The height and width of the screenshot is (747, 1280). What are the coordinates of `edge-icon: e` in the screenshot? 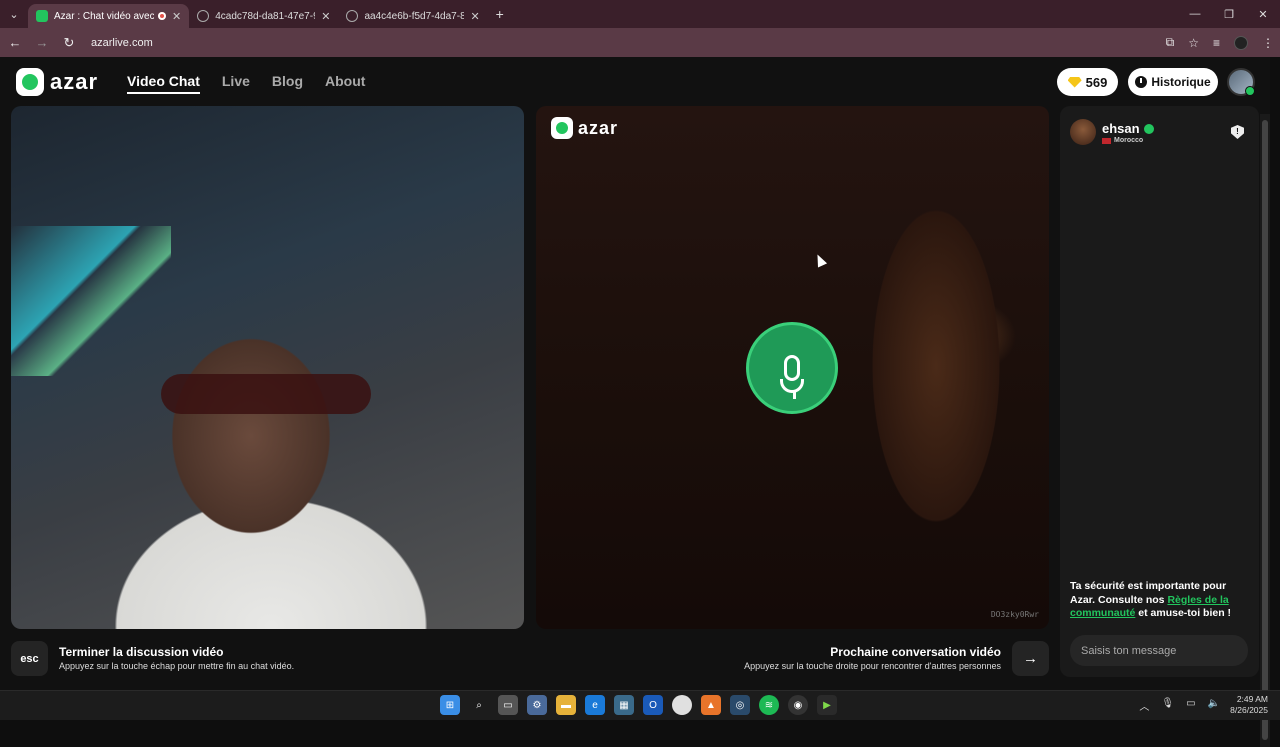 It's located at (595, 705).